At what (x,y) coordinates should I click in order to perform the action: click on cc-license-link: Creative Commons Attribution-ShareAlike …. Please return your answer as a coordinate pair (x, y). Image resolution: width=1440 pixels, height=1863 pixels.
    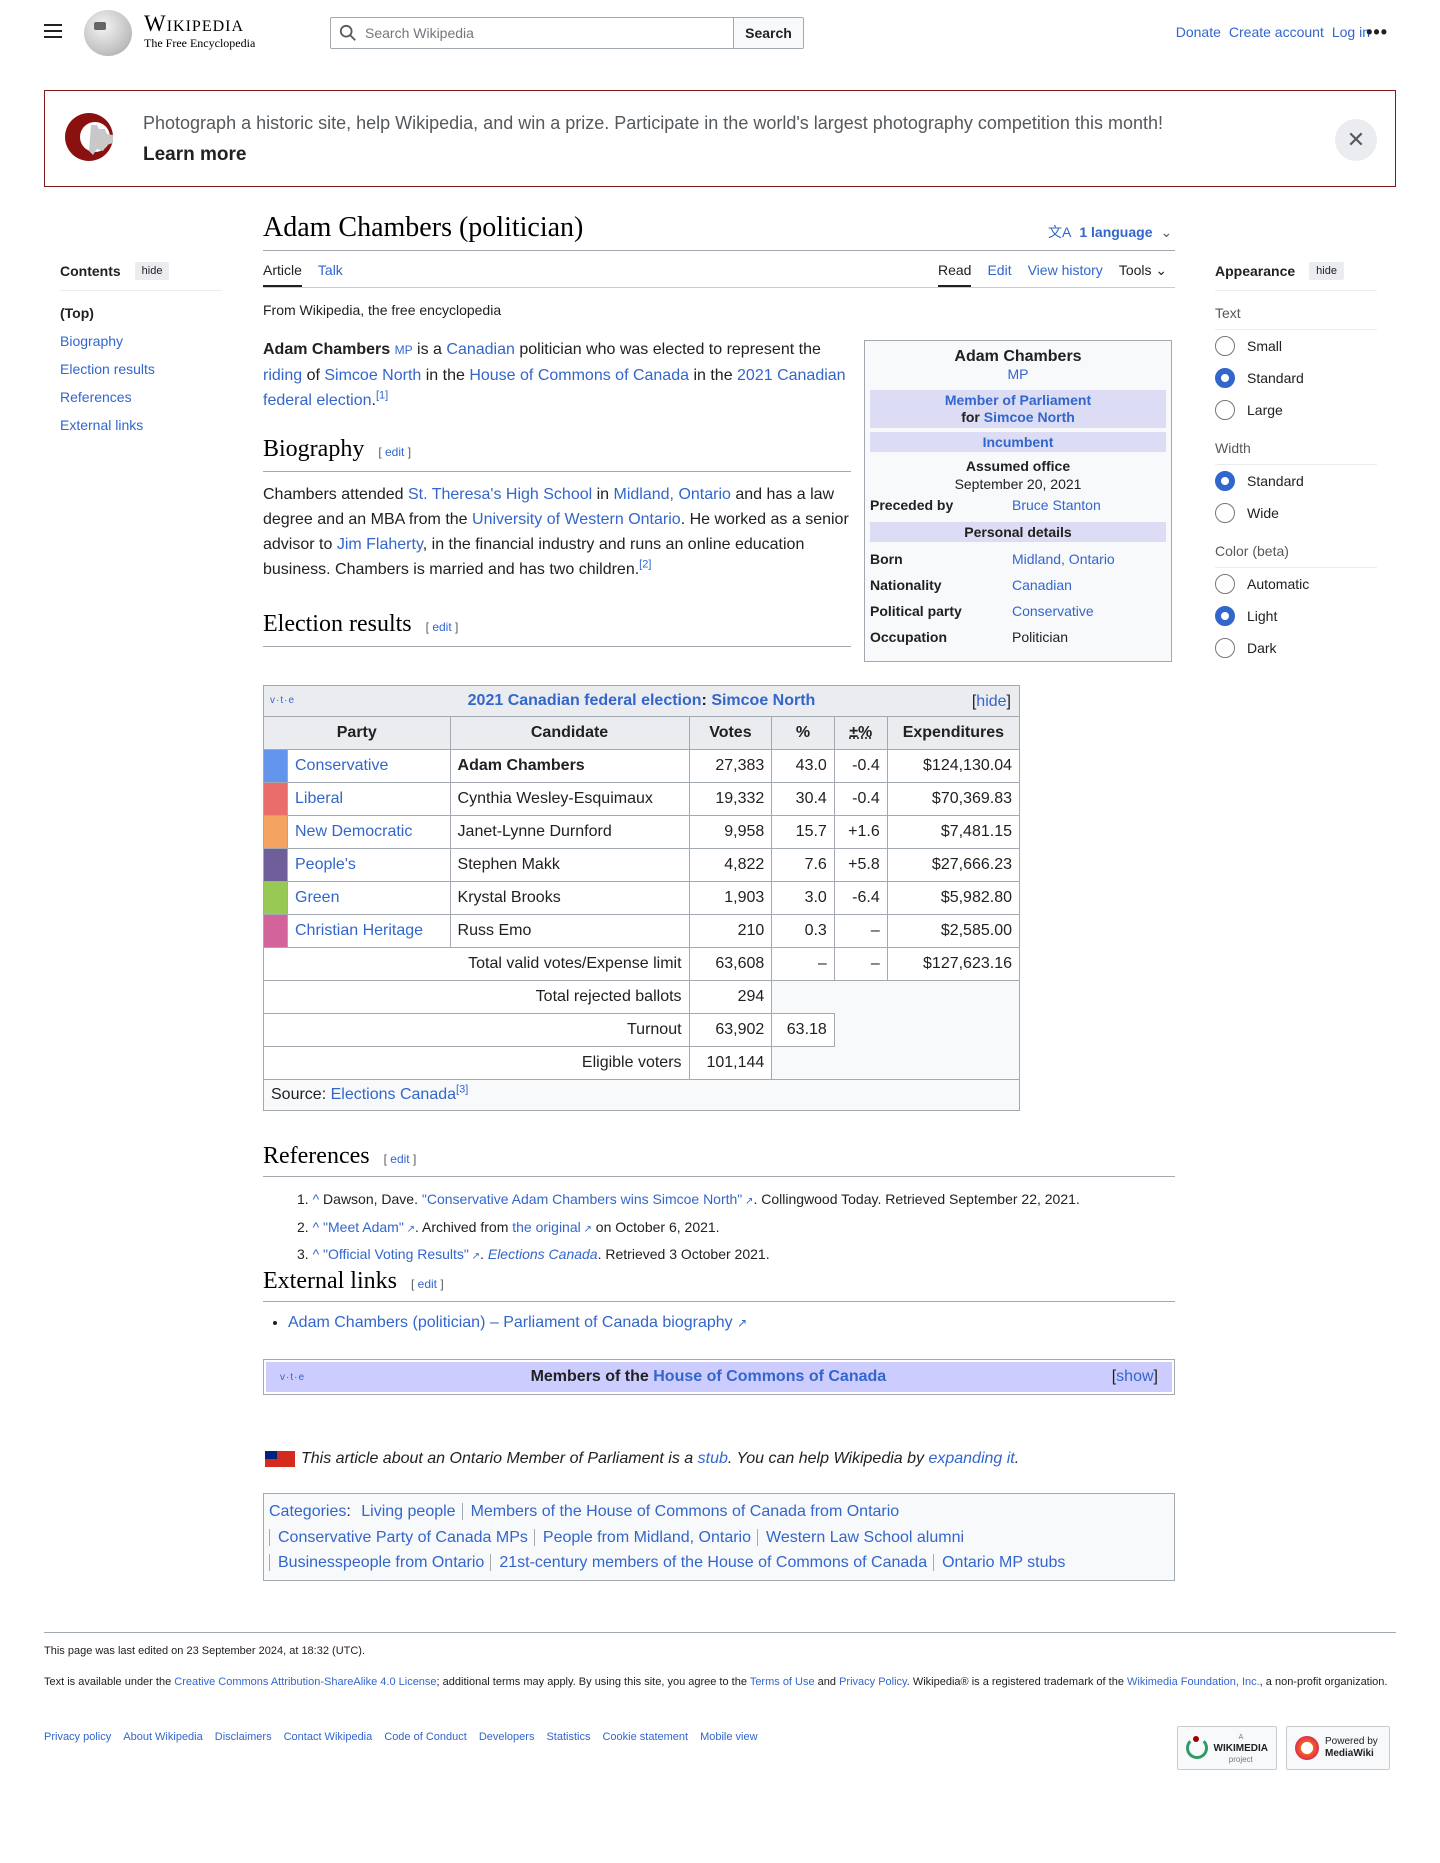
    Looking at the image, I should click on (305, 1682).